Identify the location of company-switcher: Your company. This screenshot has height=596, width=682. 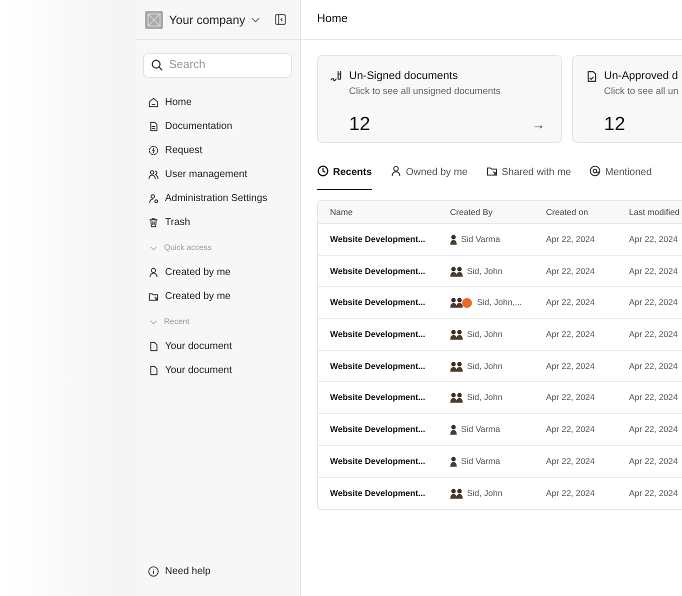
(214, 19).